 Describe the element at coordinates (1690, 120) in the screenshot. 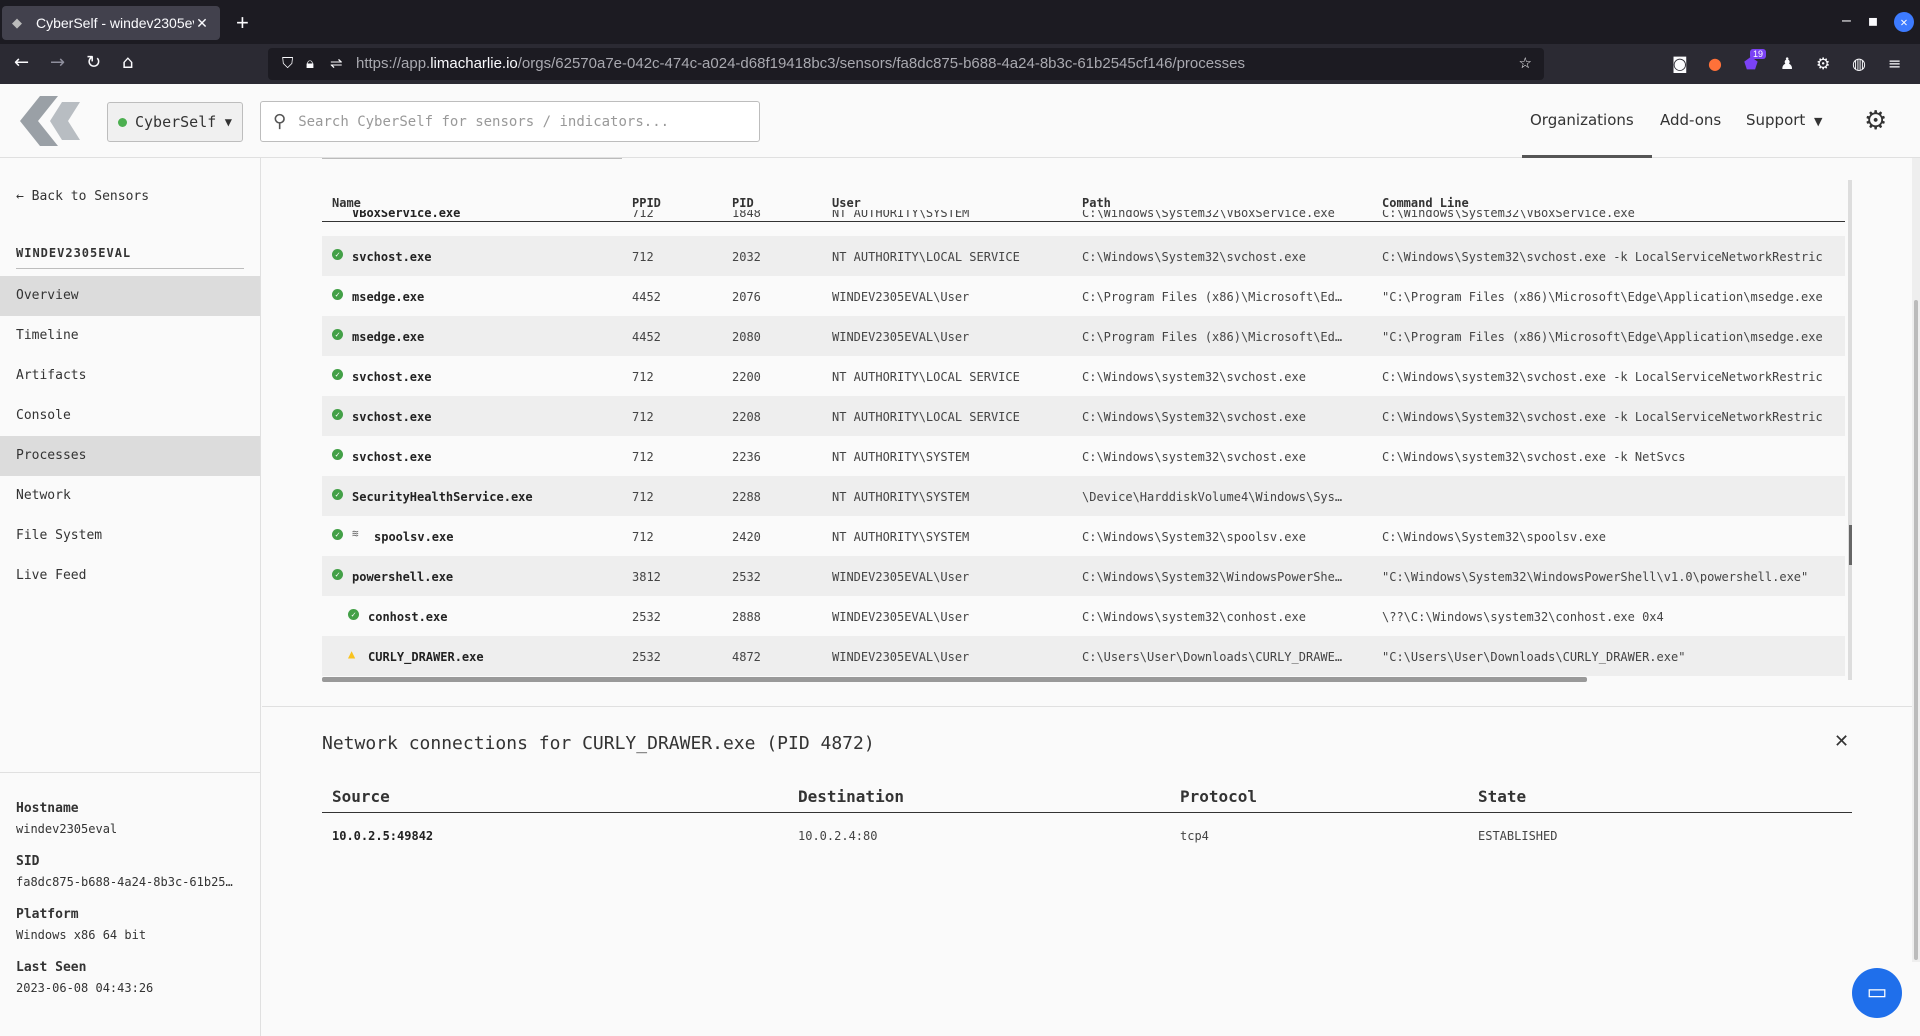

I see `nav-addons: Add-ons` at that location.